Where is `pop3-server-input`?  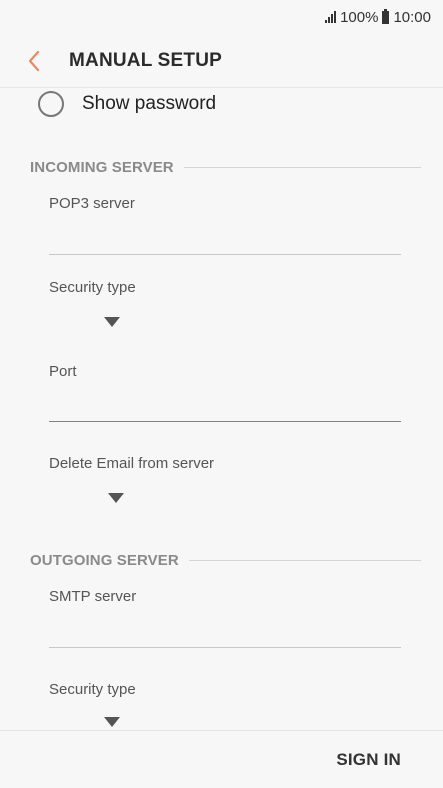
pop3-server-input is located at coordinates (225, 241).